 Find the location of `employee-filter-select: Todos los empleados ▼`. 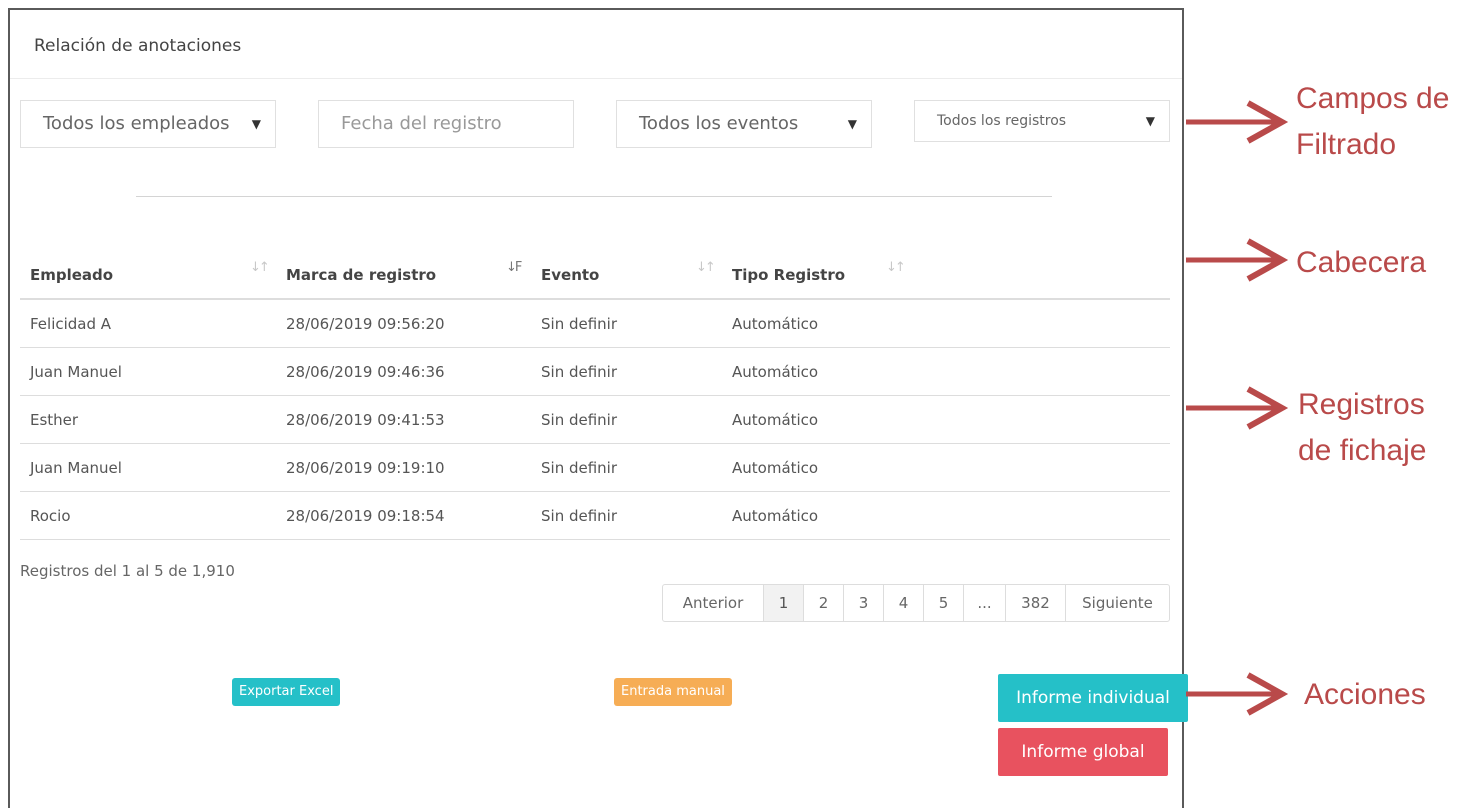

employee-filter-select: Todos los empleados ▼ is located at coordinates (148, 124).